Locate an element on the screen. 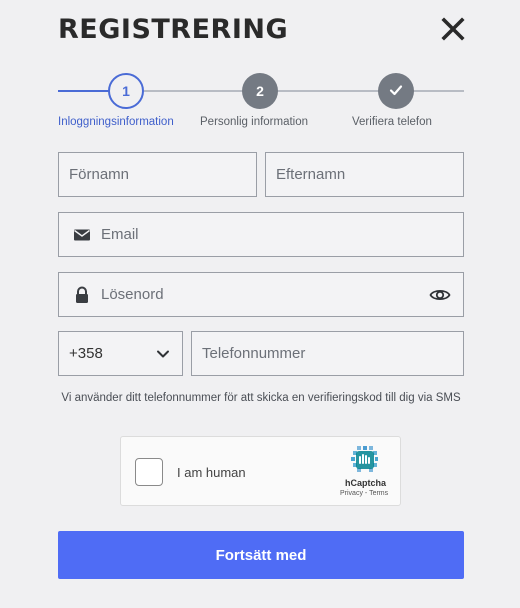  phone-field is located at coordinates (327, 353).